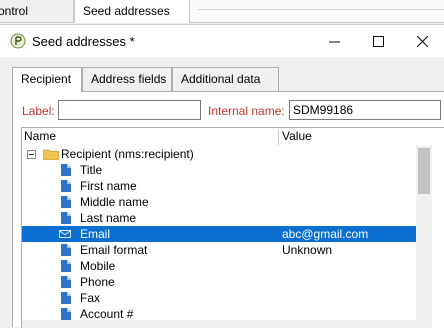 The height and width of the screenshot is (328, 444). What do you see at coordinates (97, 282) in the screenshot?
I see `tree-item-name: Phone` at bounding box center [97, 282].